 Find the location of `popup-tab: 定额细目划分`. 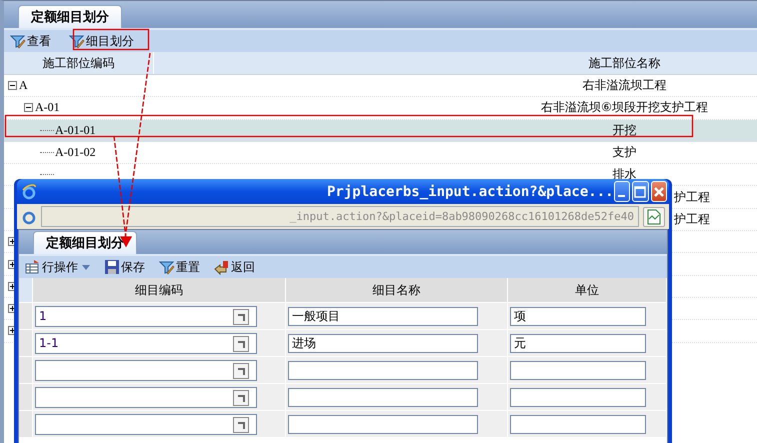

popup-tab: 定额细目划分 is located at coordinates (85, 242).